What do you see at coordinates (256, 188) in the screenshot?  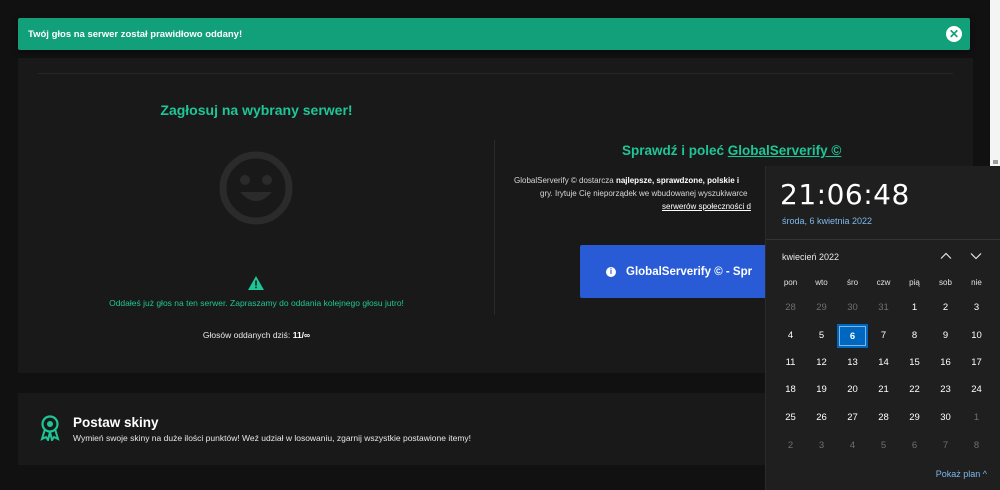 I see `smiley-icon` at bounding box center [256, 188].